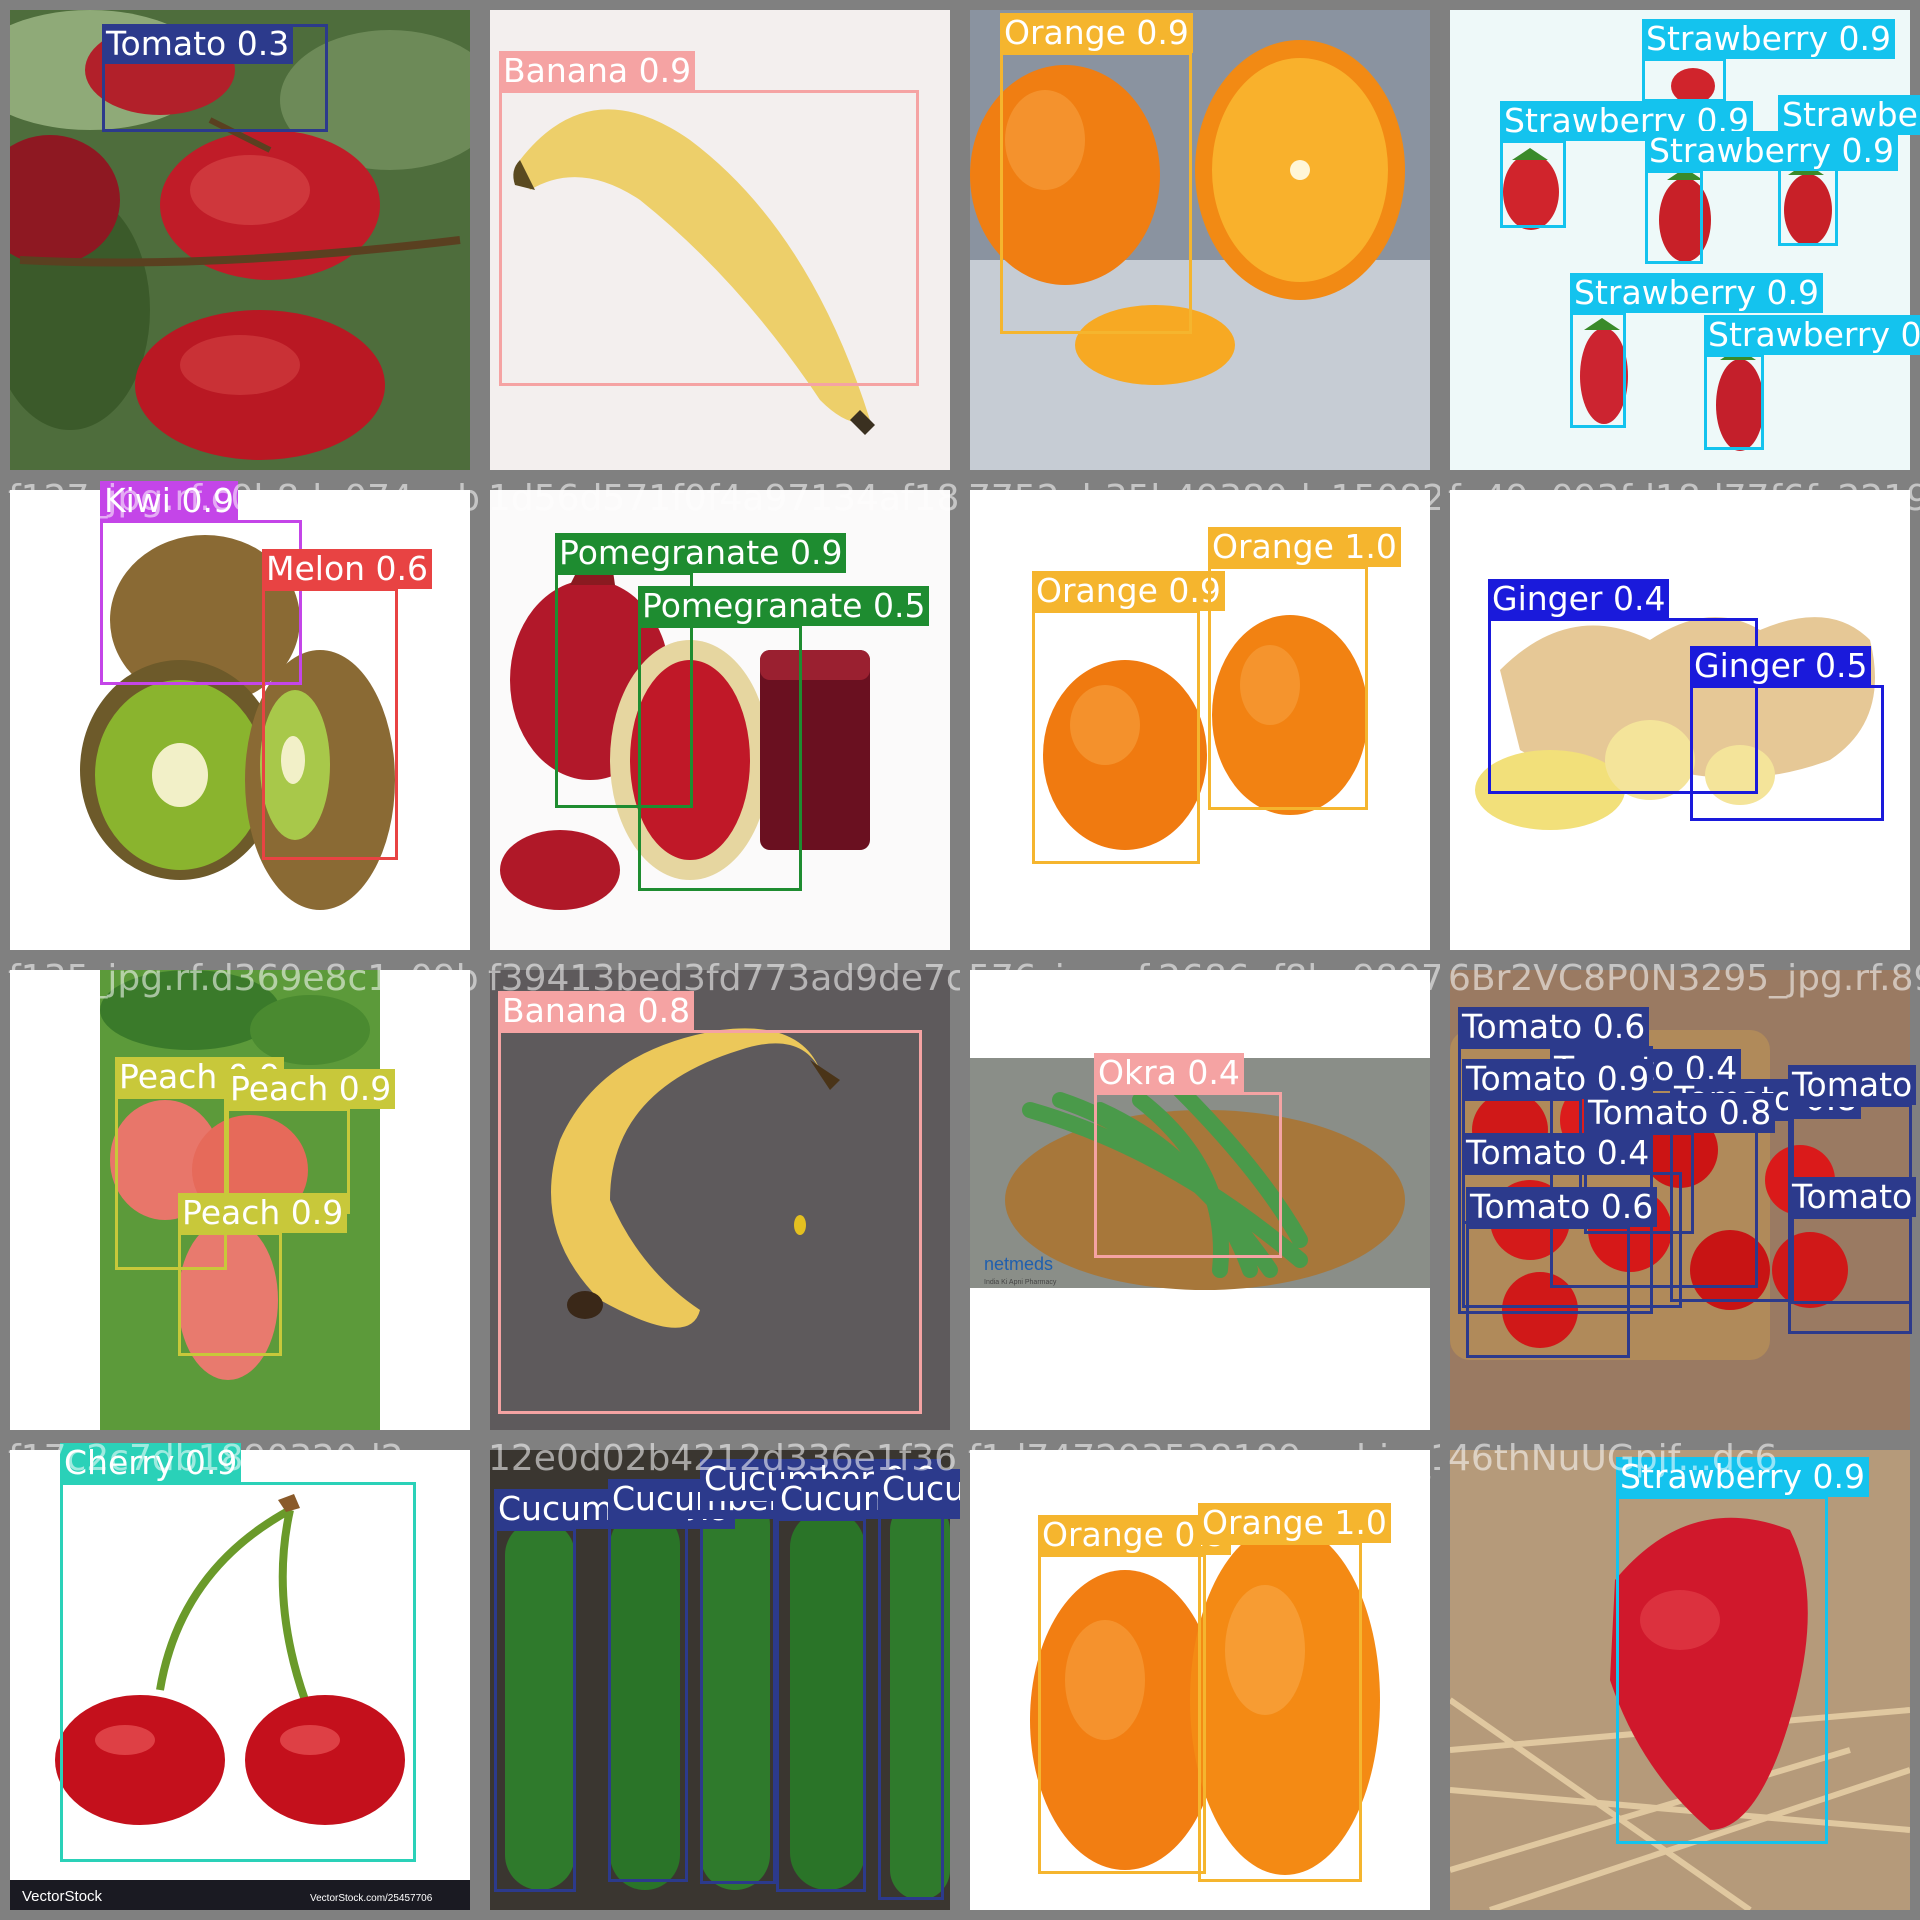  Describe the element at coordinates (215, 78) in the screenshot. I see `detection-box: Tomato 0.3` at that location.